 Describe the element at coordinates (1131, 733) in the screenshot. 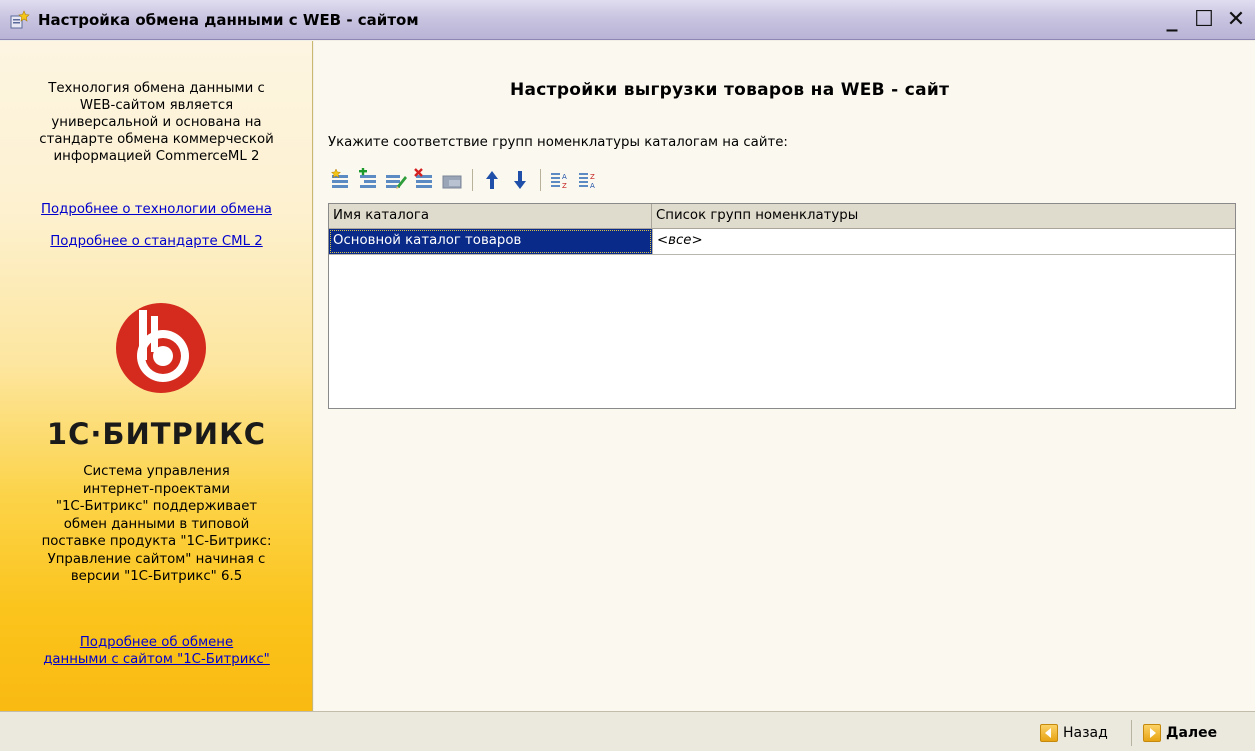

I see `footer-separator` at that location.